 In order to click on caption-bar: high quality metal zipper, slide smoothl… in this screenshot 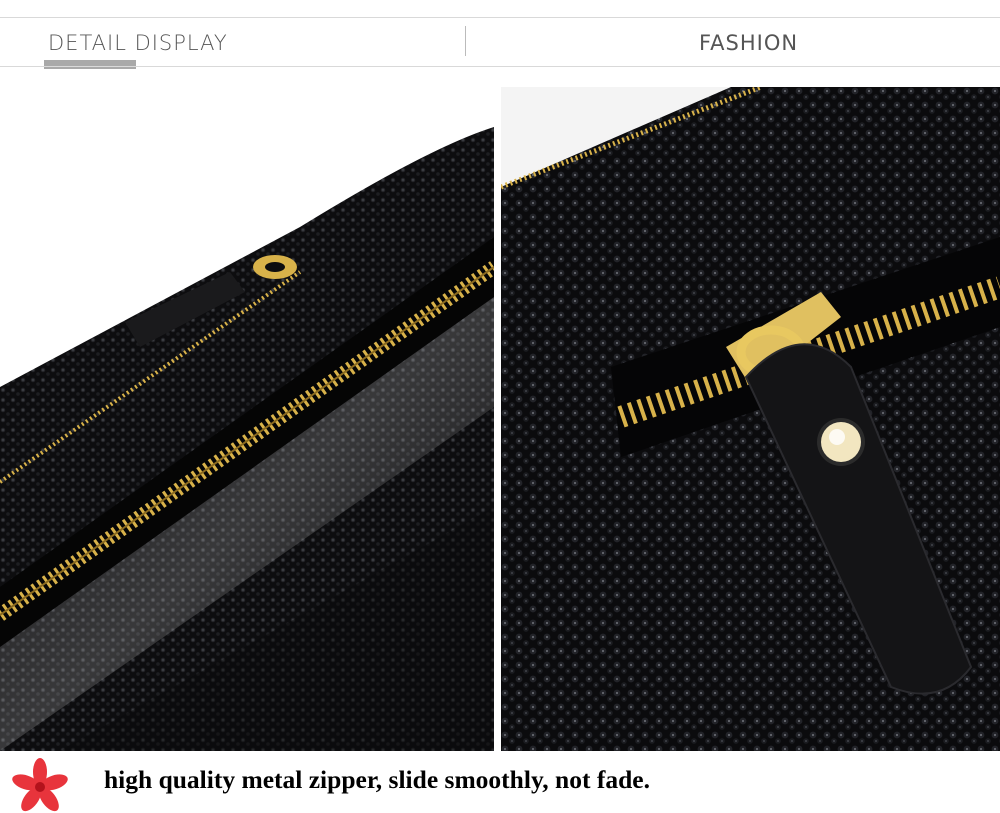, I will do `click(500, 781)`.